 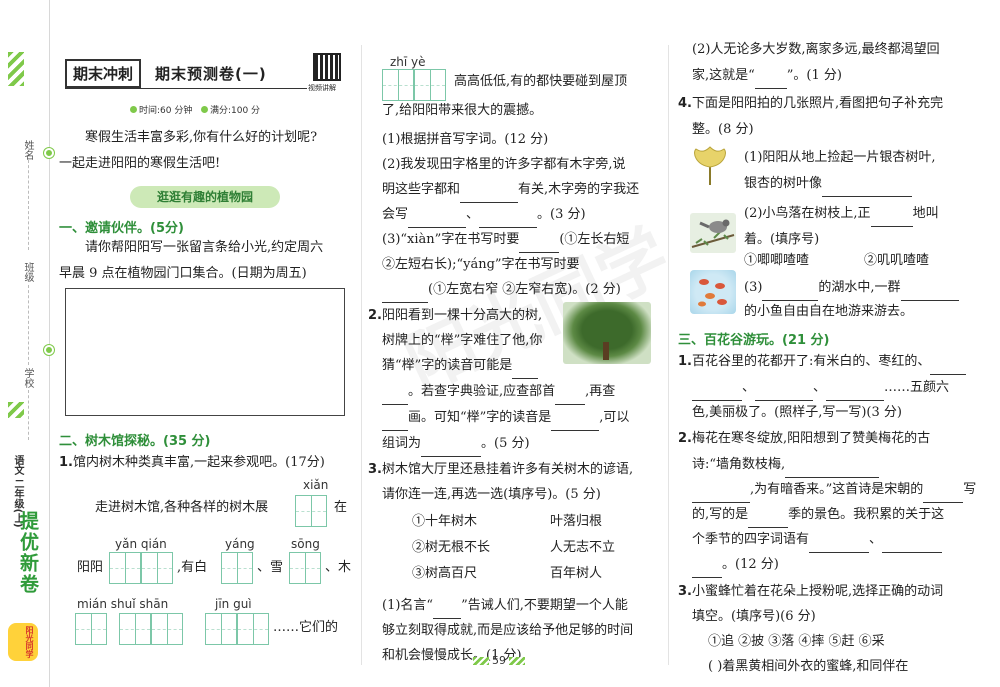 I want to click on full-score: 满分:100 分, so click(x=235, y=111).